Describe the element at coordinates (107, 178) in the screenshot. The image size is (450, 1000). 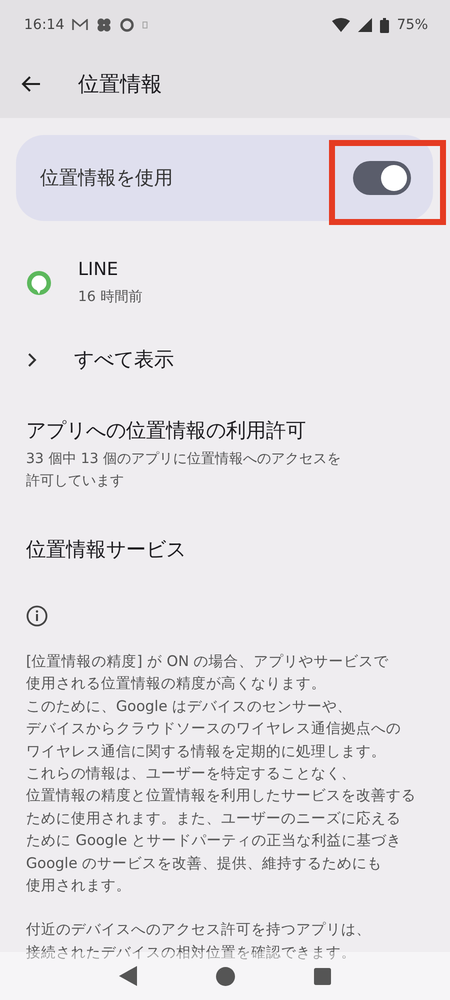
I see `toggle-label: 位置情報を使用` at that location.